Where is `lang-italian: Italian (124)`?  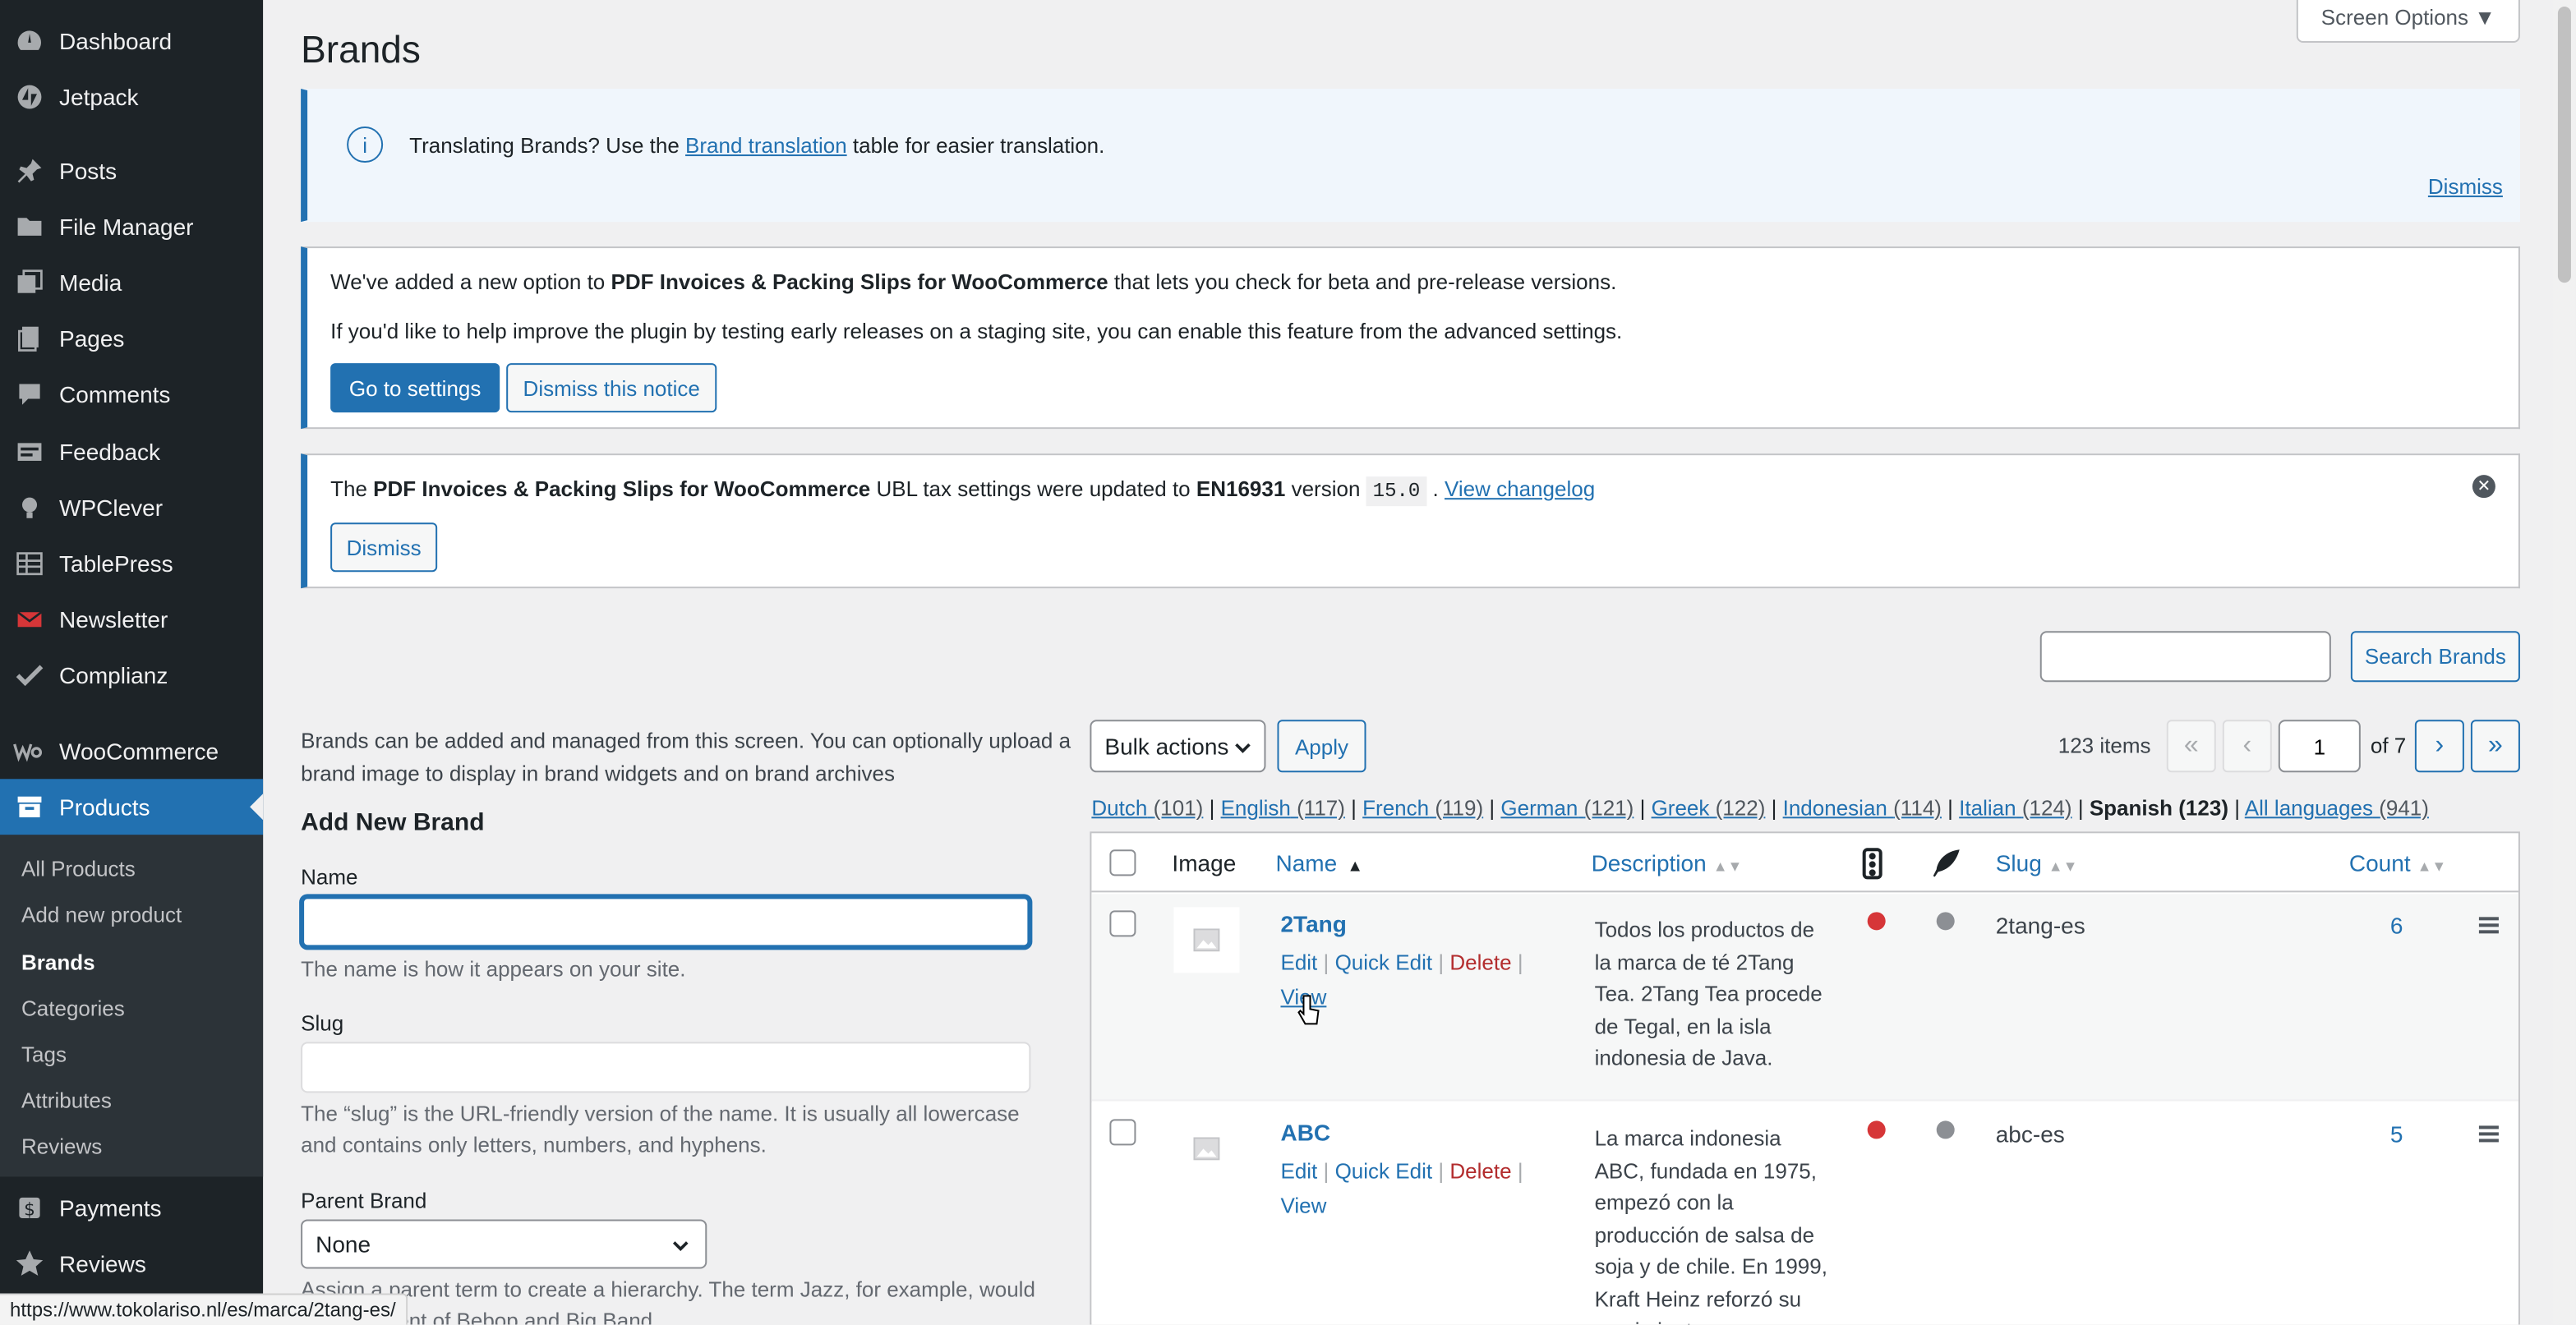 lang-italian: Italian (124) is located at coordinates (2015, 807).